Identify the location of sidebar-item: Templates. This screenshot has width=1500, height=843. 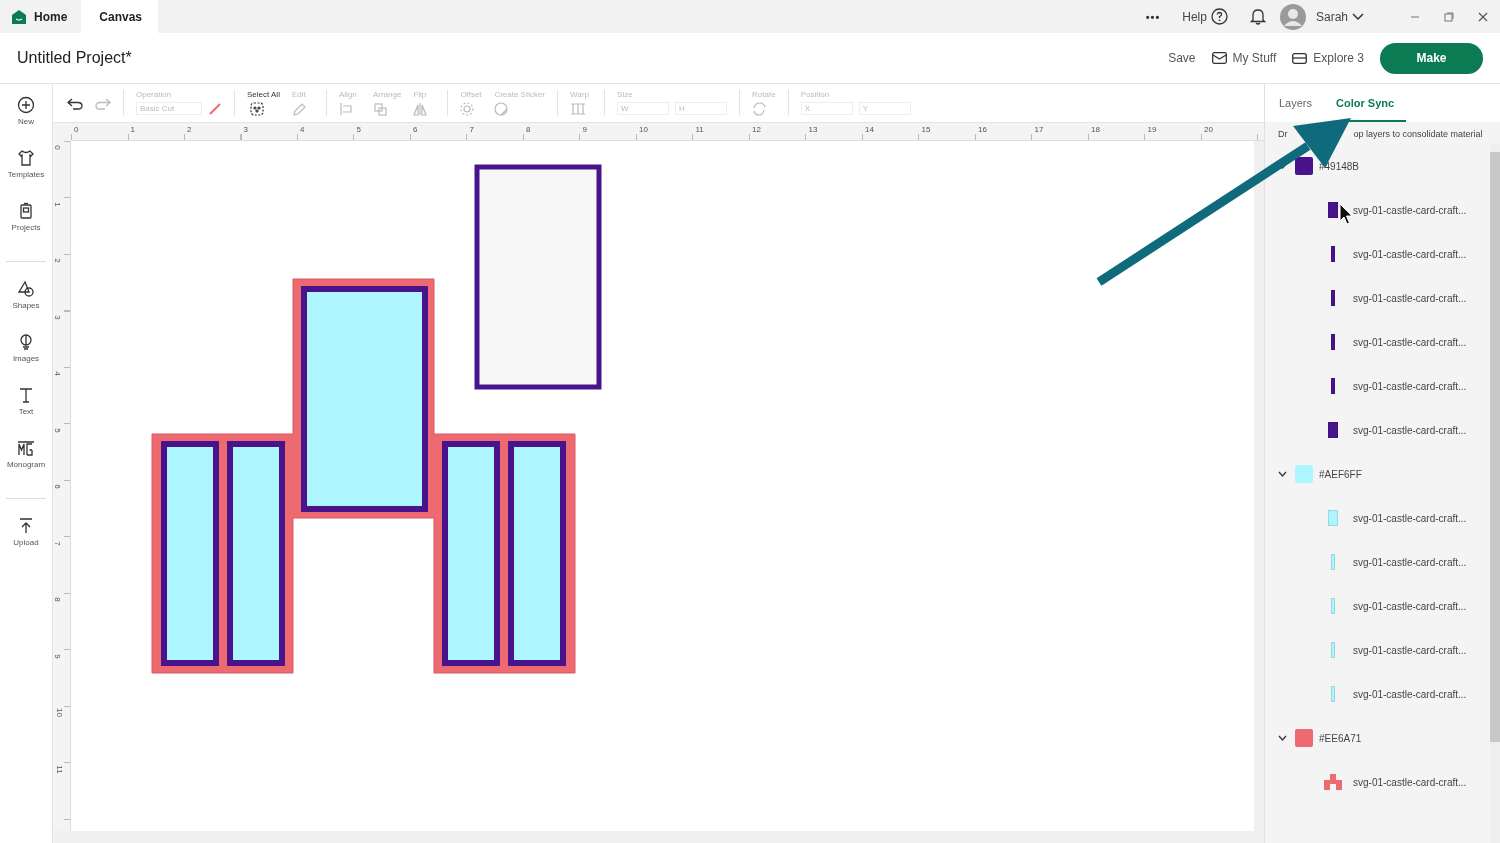
(26, 175).